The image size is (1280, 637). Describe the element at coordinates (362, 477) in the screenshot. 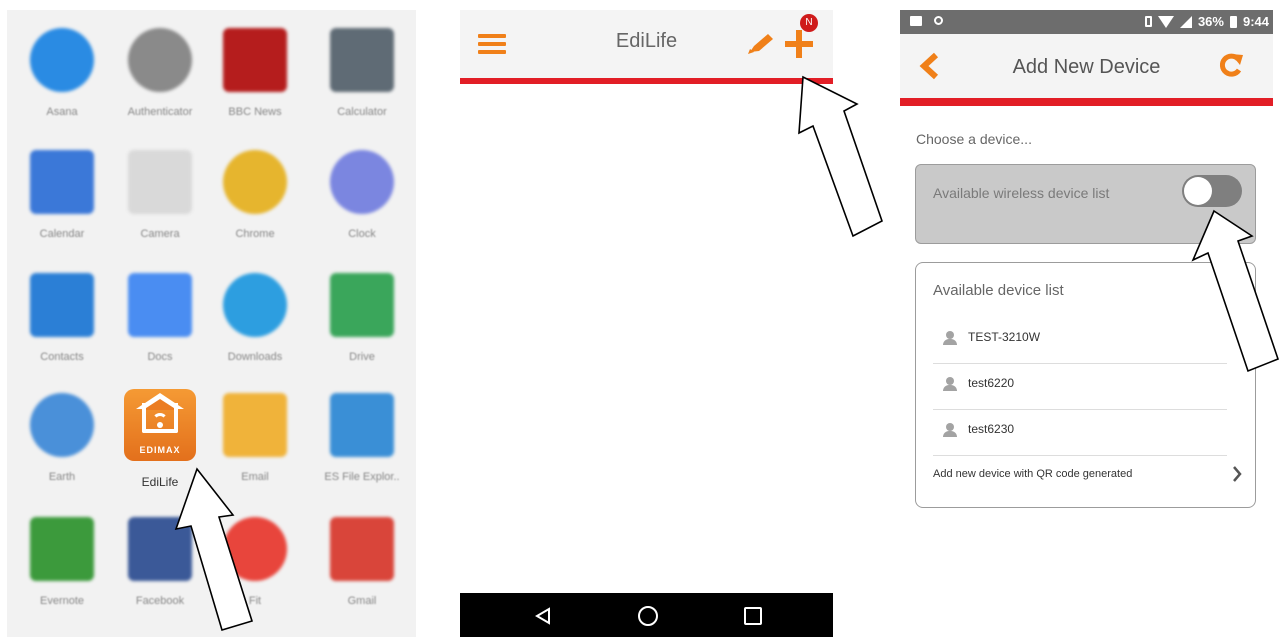

I see `app-label: ES File Explor..` at that location.